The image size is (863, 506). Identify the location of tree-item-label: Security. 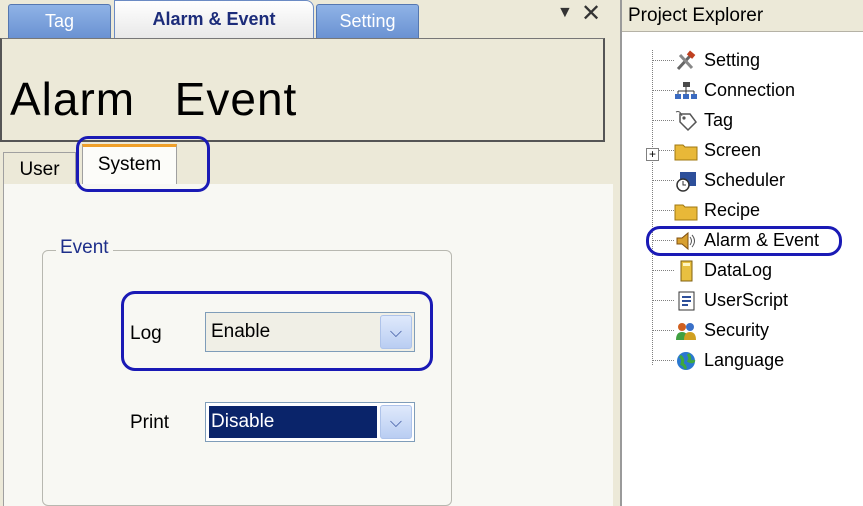
(737, 330).